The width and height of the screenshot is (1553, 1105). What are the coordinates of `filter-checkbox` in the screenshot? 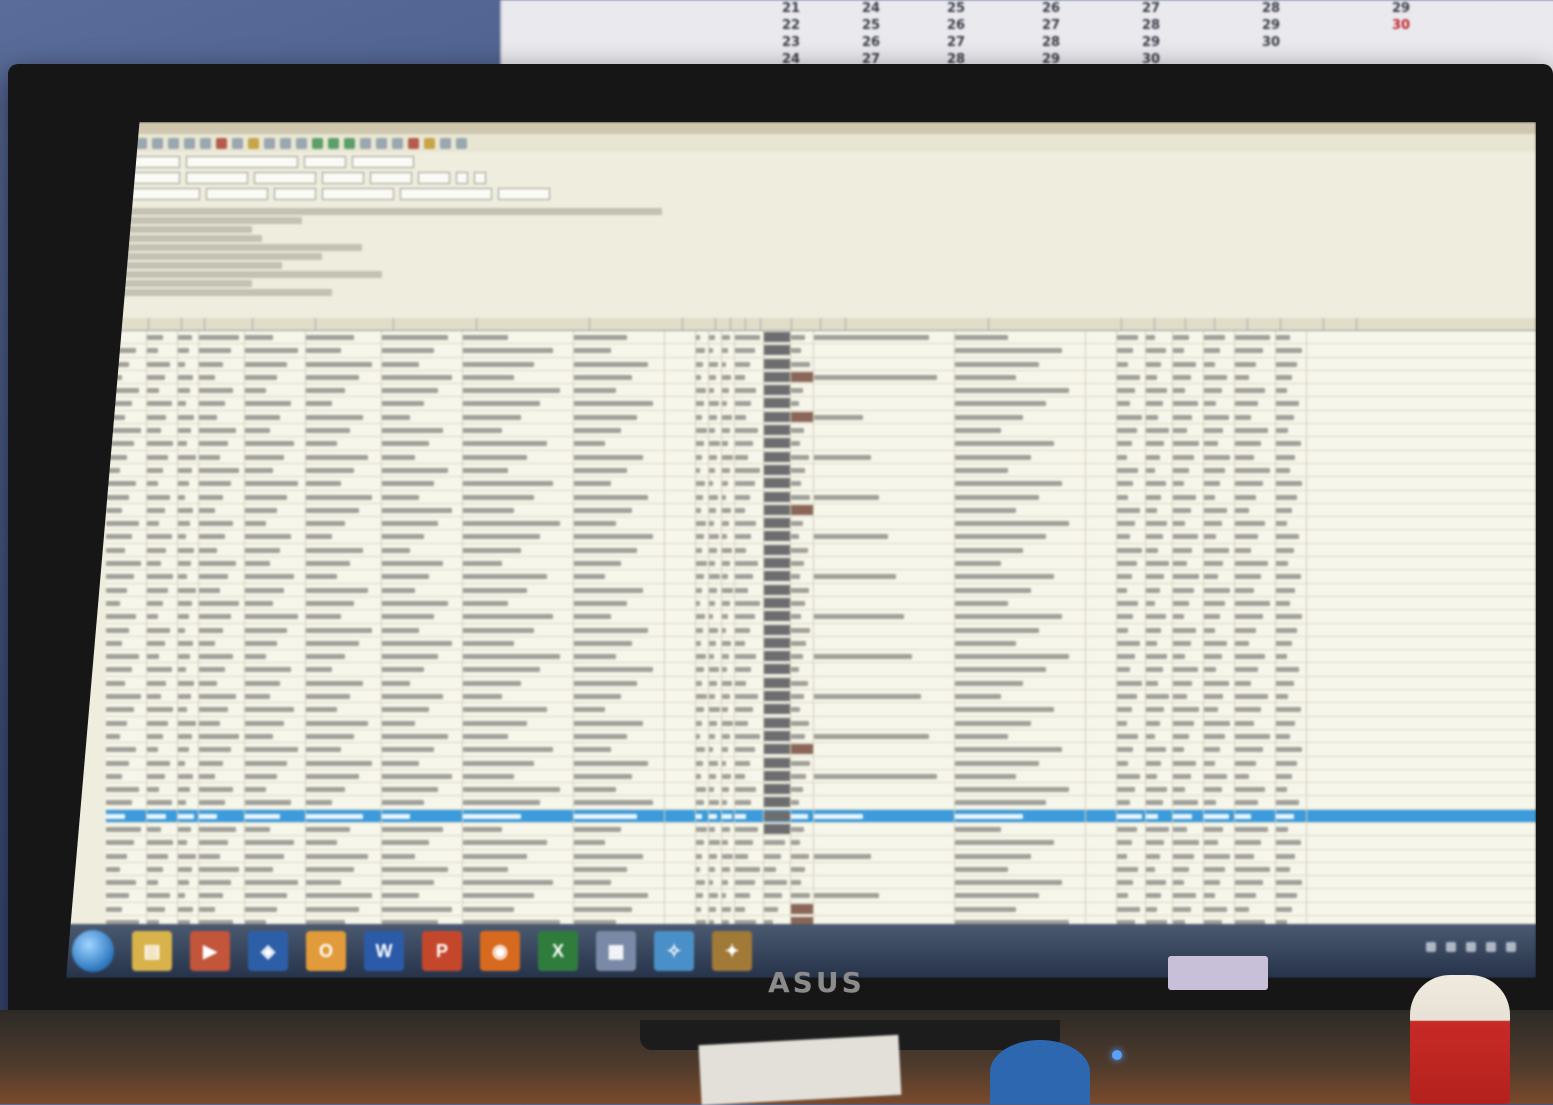 It's located at (480, 178).